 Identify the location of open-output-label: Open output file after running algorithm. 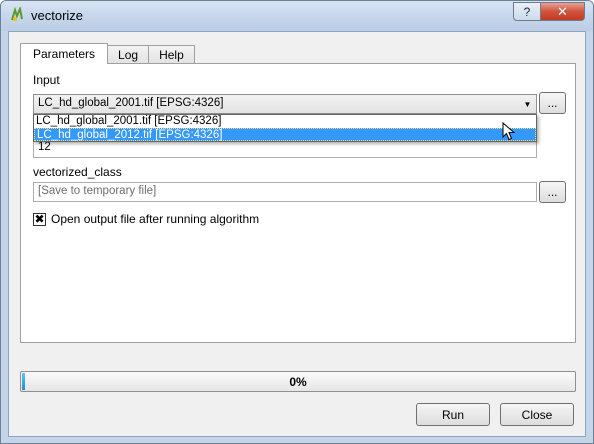
(155, 219).